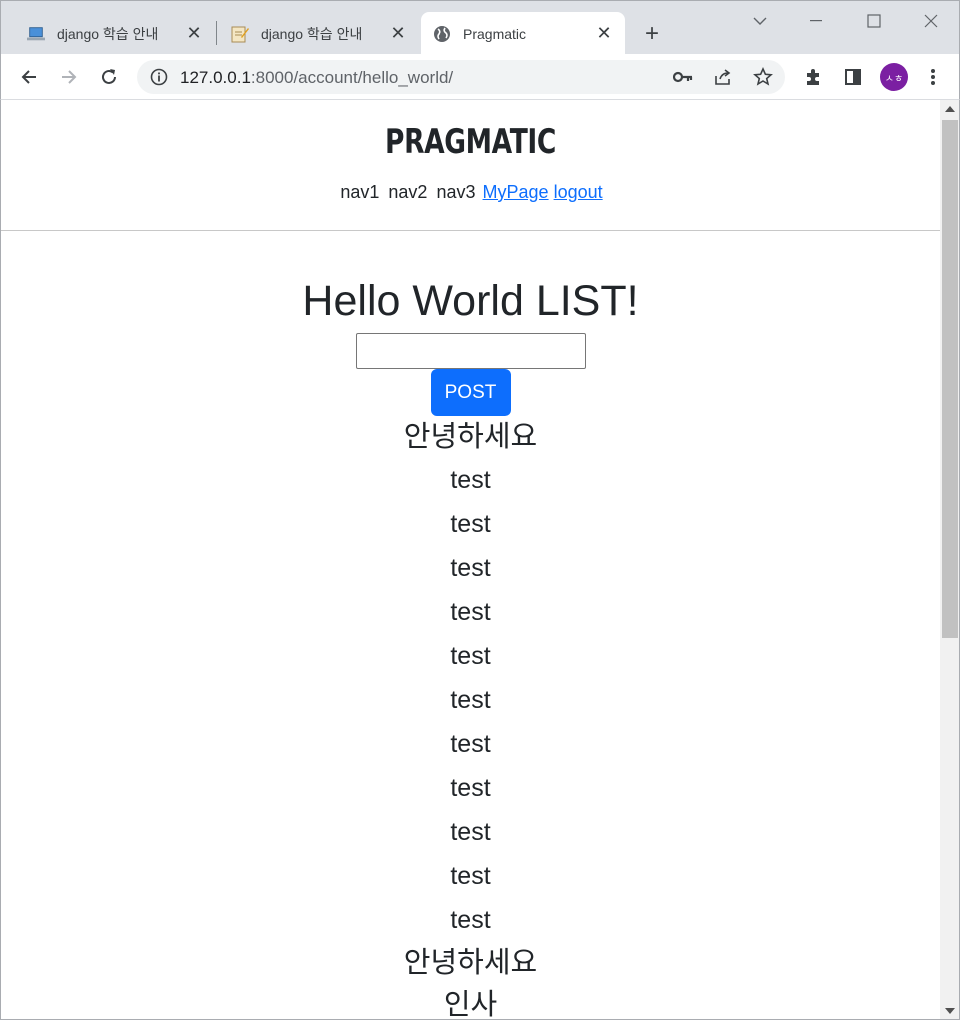 This screenshot has width=960, height=1020. Describe the element at coordinates (36, 34) in the screenshot. I see `laptop-icon` at that location.